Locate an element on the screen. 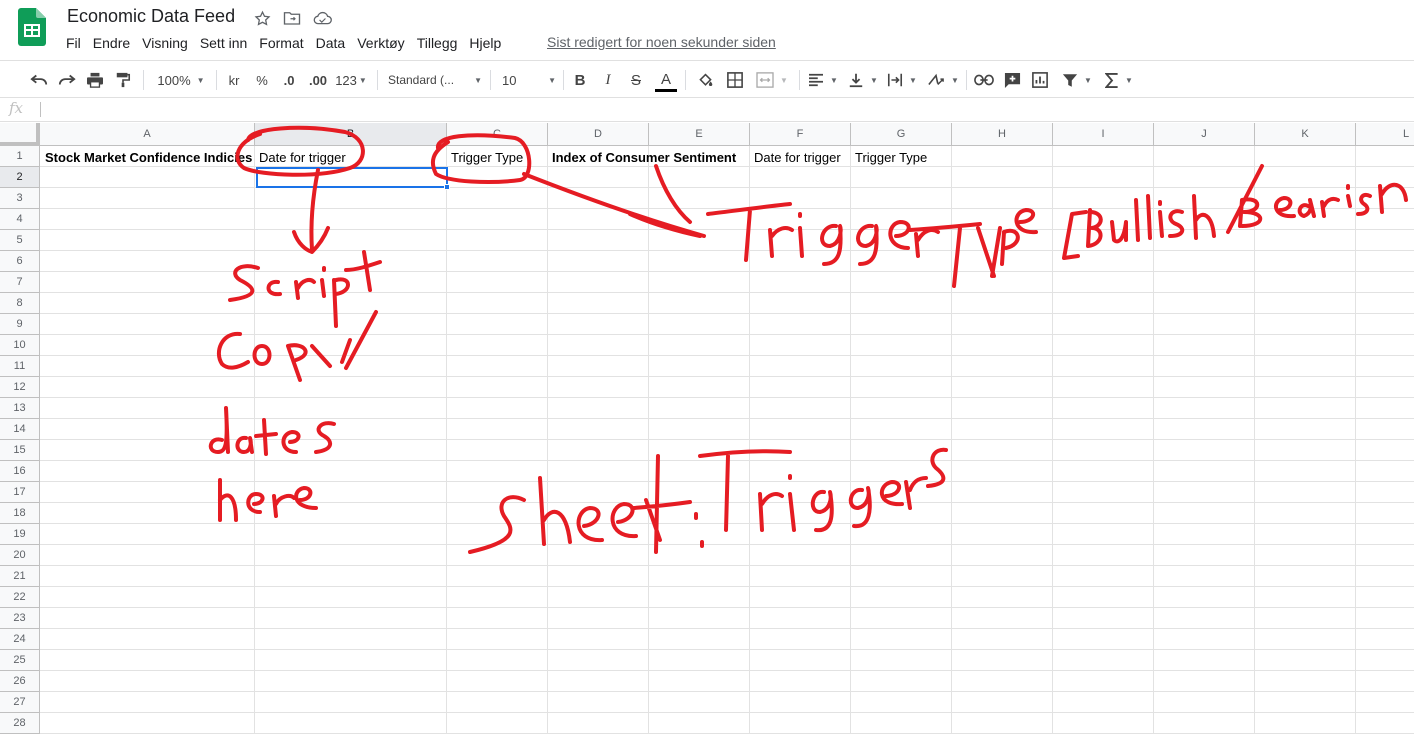 The image size is (1414, 737). column-header-A: A is located at coordinates (147, 134).